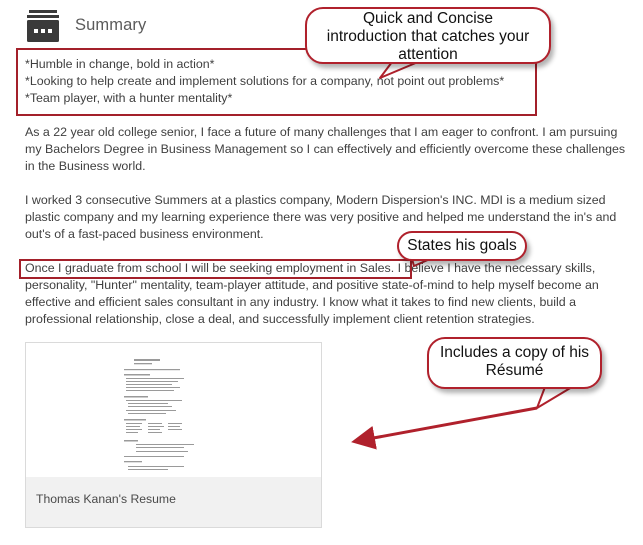 The height and width of the screenshot is (545, 643). I want to click on resume-callout: Includes a copy of his Résumé, so click(514, 363).